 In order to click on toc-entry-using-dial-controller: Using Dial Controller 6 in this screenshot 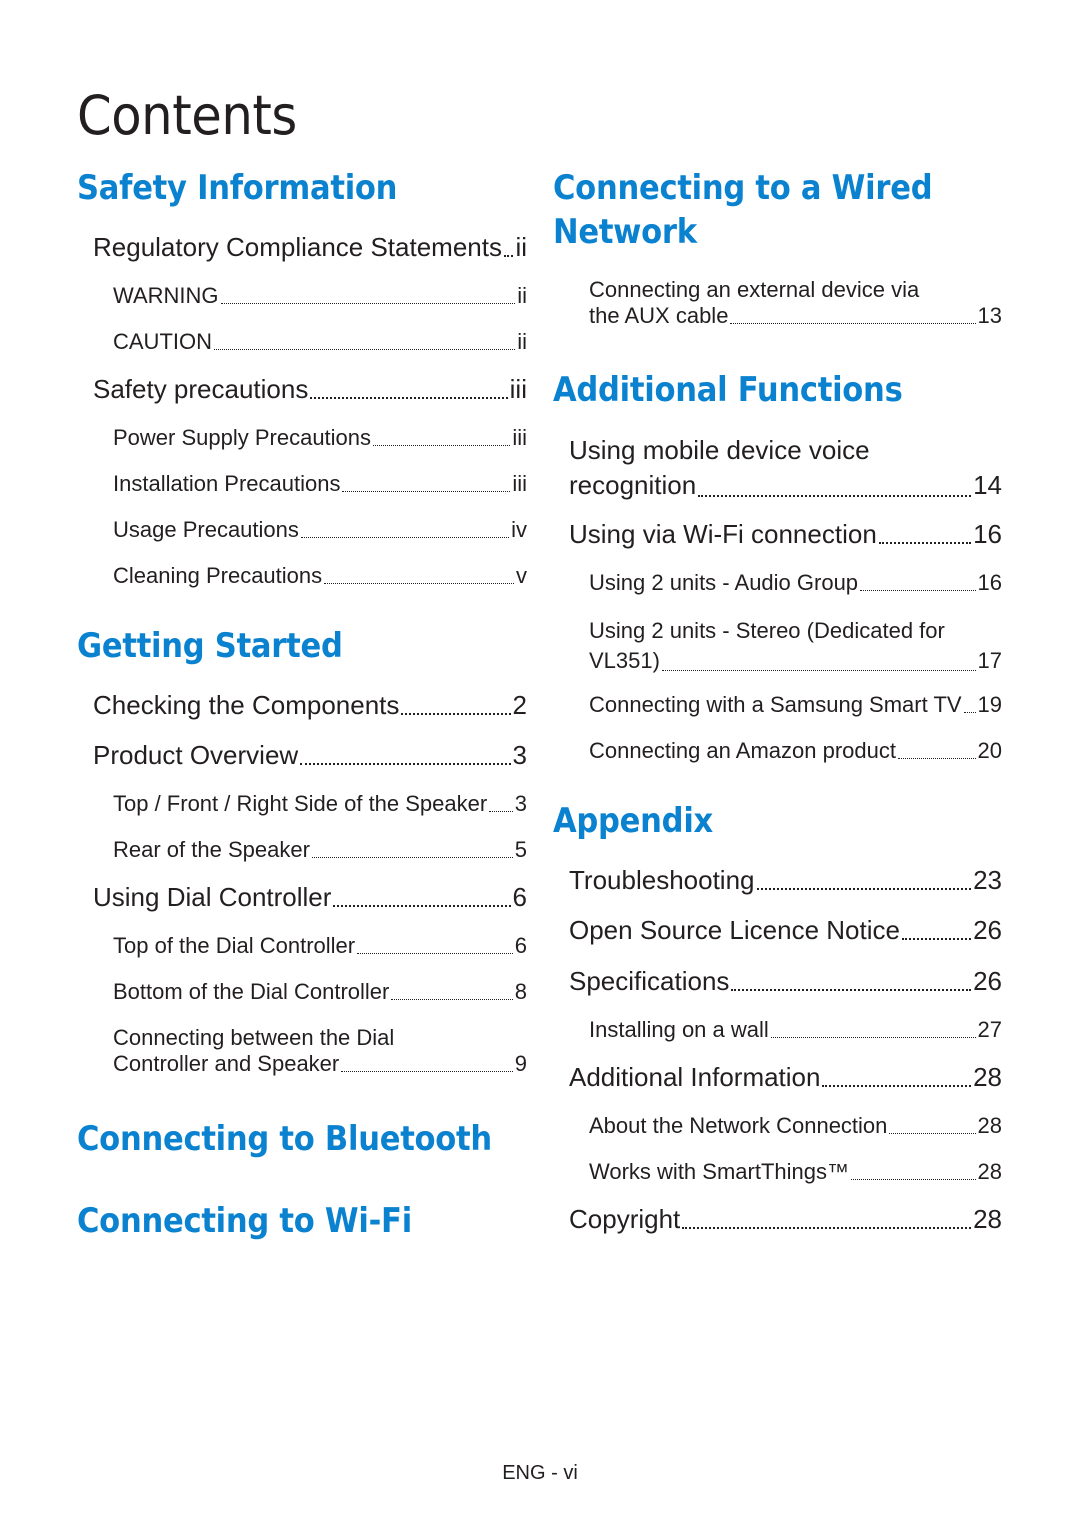, I will do `click(310, 897)`.